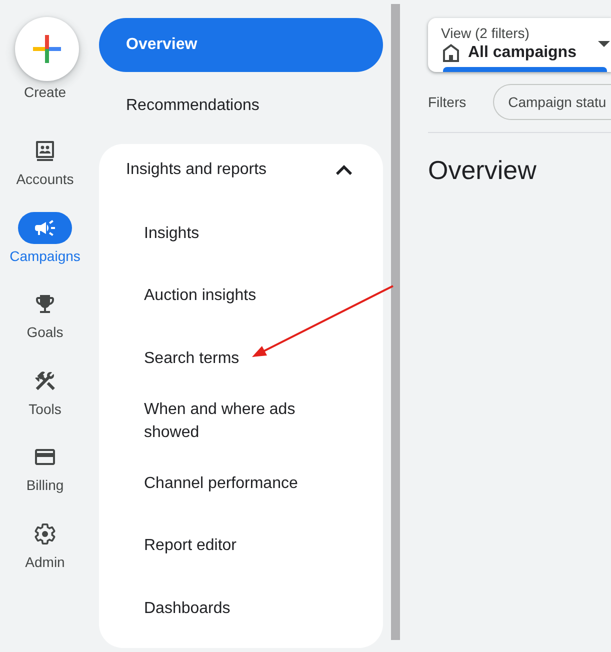 This screenshot has width=611, height=652. What do you see at coordinates (241, 170) in the screenshot?
I see `nav-group-header: Insights and reports` at bounding box center [241, 170].